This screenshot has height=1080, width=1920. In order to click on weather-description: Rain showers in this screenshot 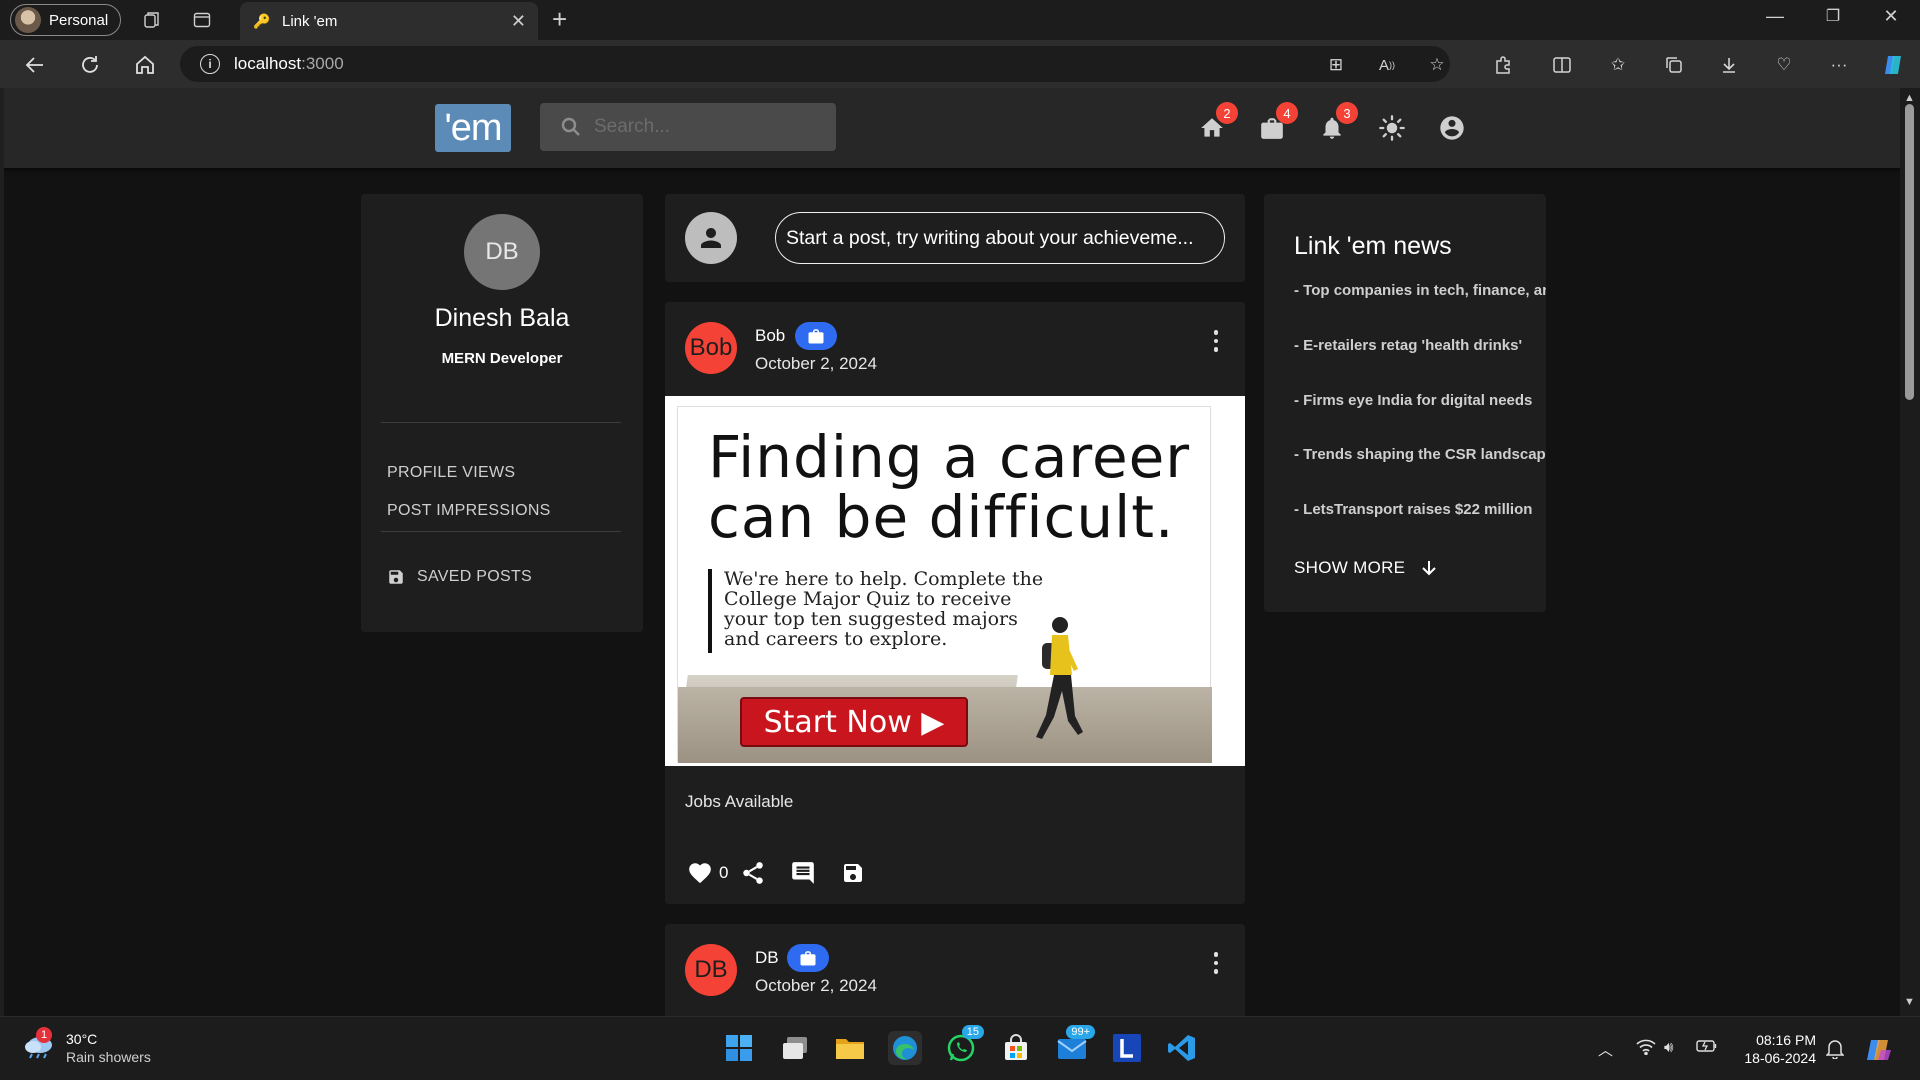, I will do `click(108, 1057)`.